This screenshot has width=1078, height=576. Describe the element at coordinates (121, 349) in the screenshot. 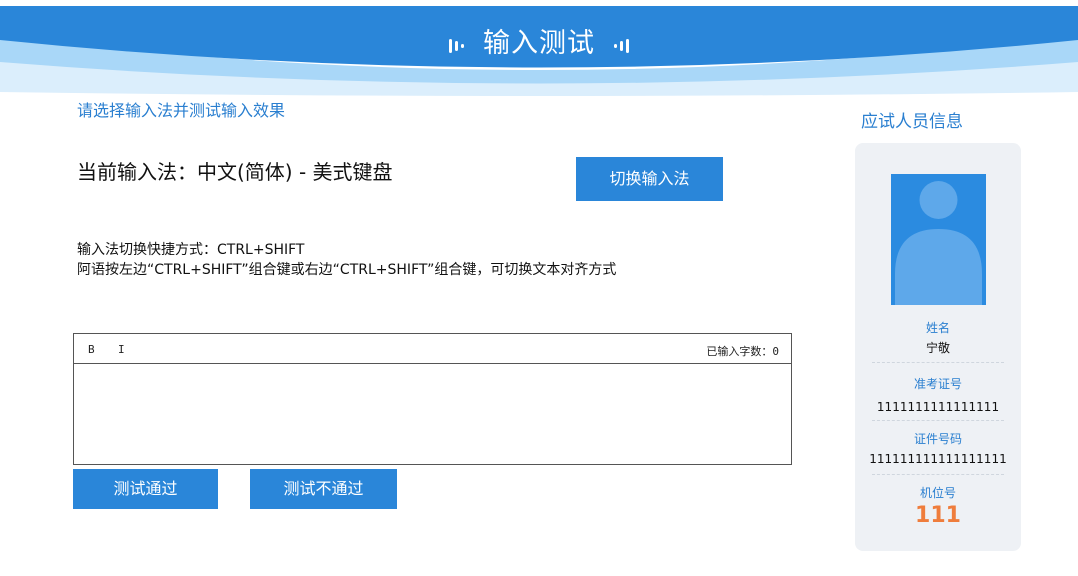

I see `italic-button: I` at that location.